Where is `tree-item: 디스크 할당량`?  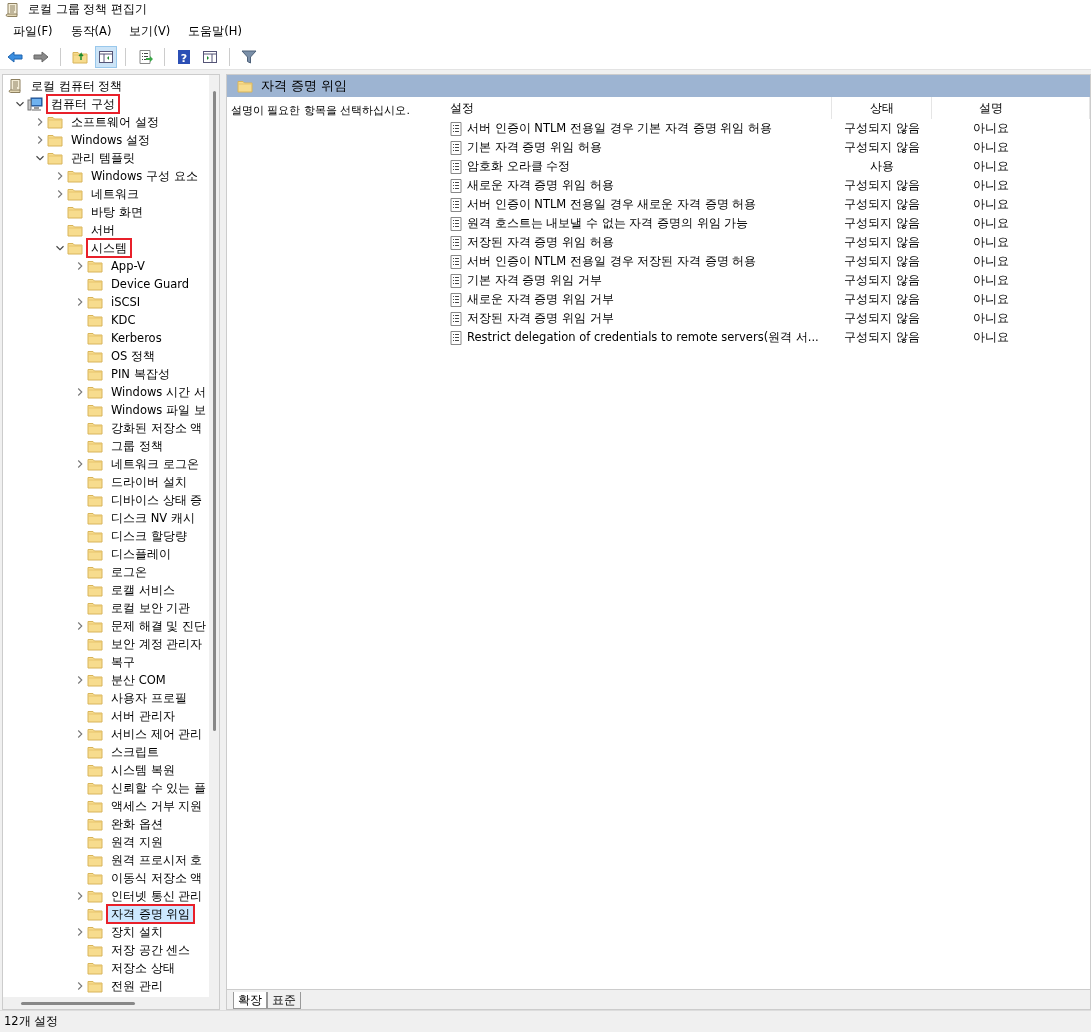 tree-item: 디스크 할당량 is located at coordinates (149, 536).